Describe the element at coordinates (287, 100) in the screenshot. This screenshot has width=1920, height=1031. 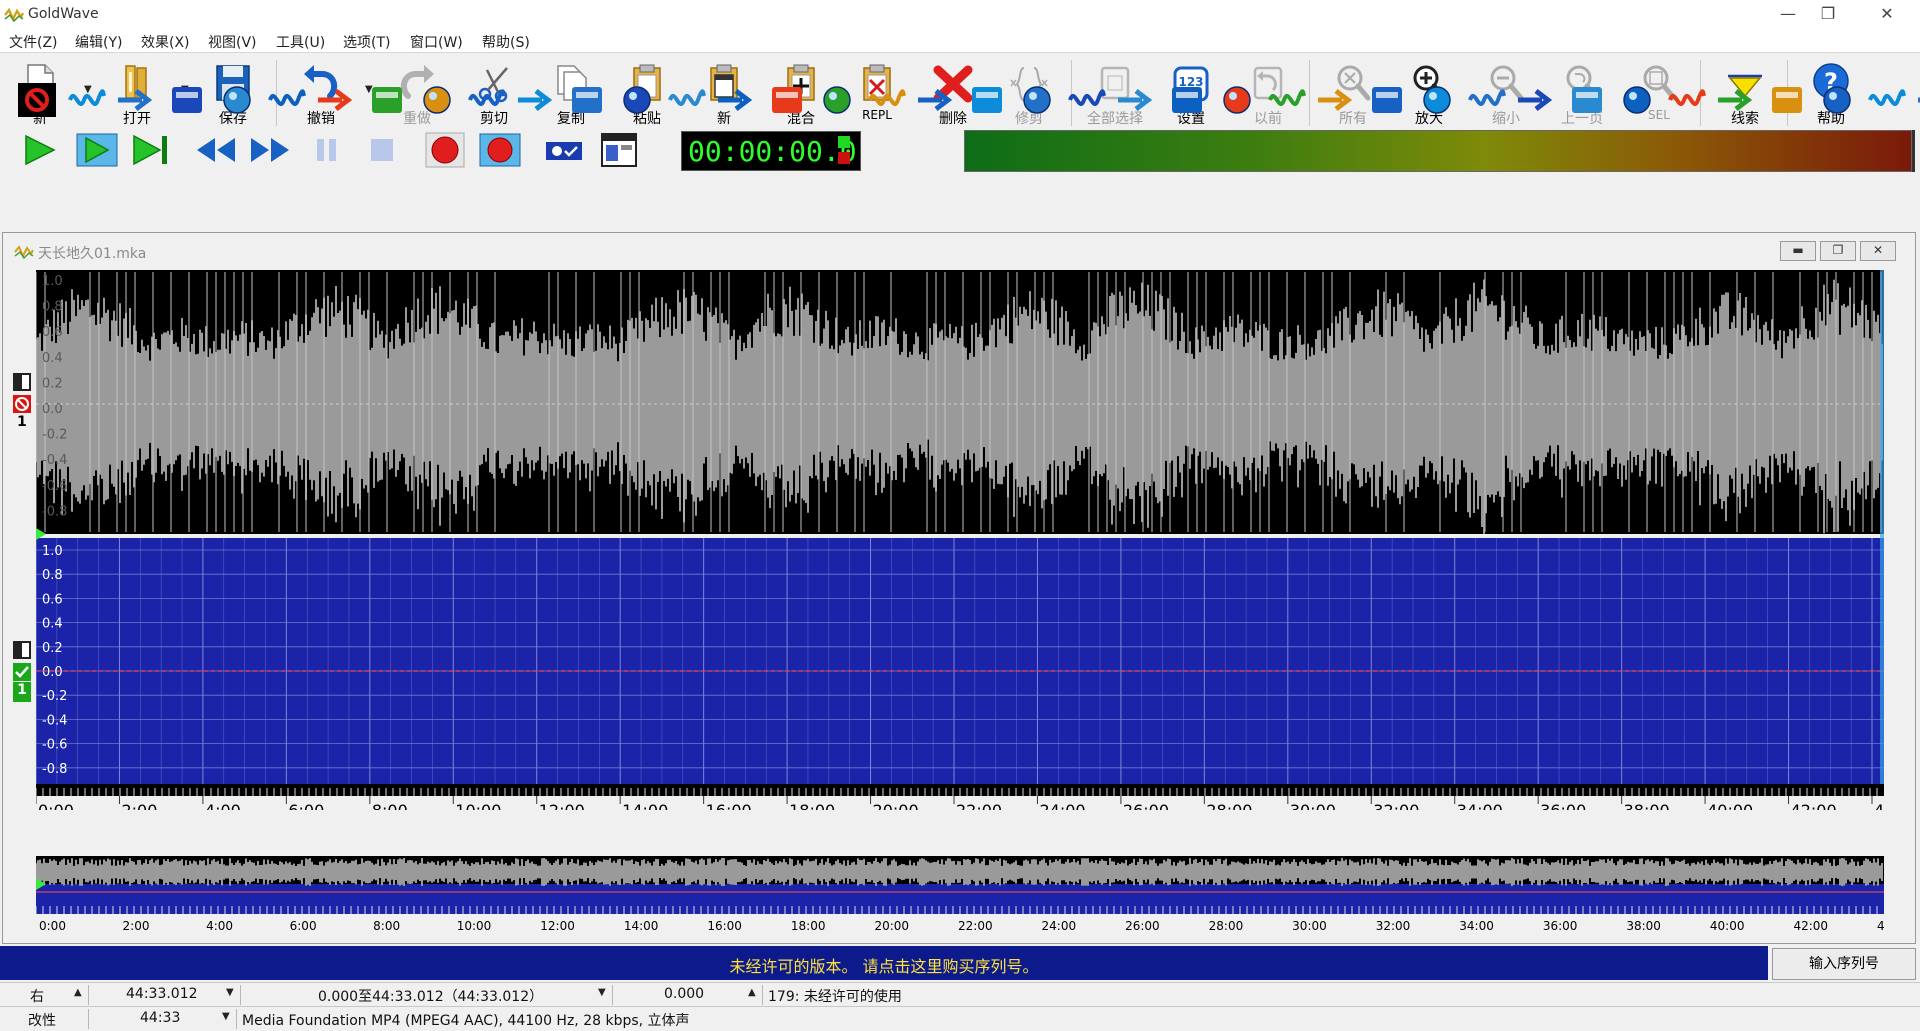
I see `time-warp-button` at that location.